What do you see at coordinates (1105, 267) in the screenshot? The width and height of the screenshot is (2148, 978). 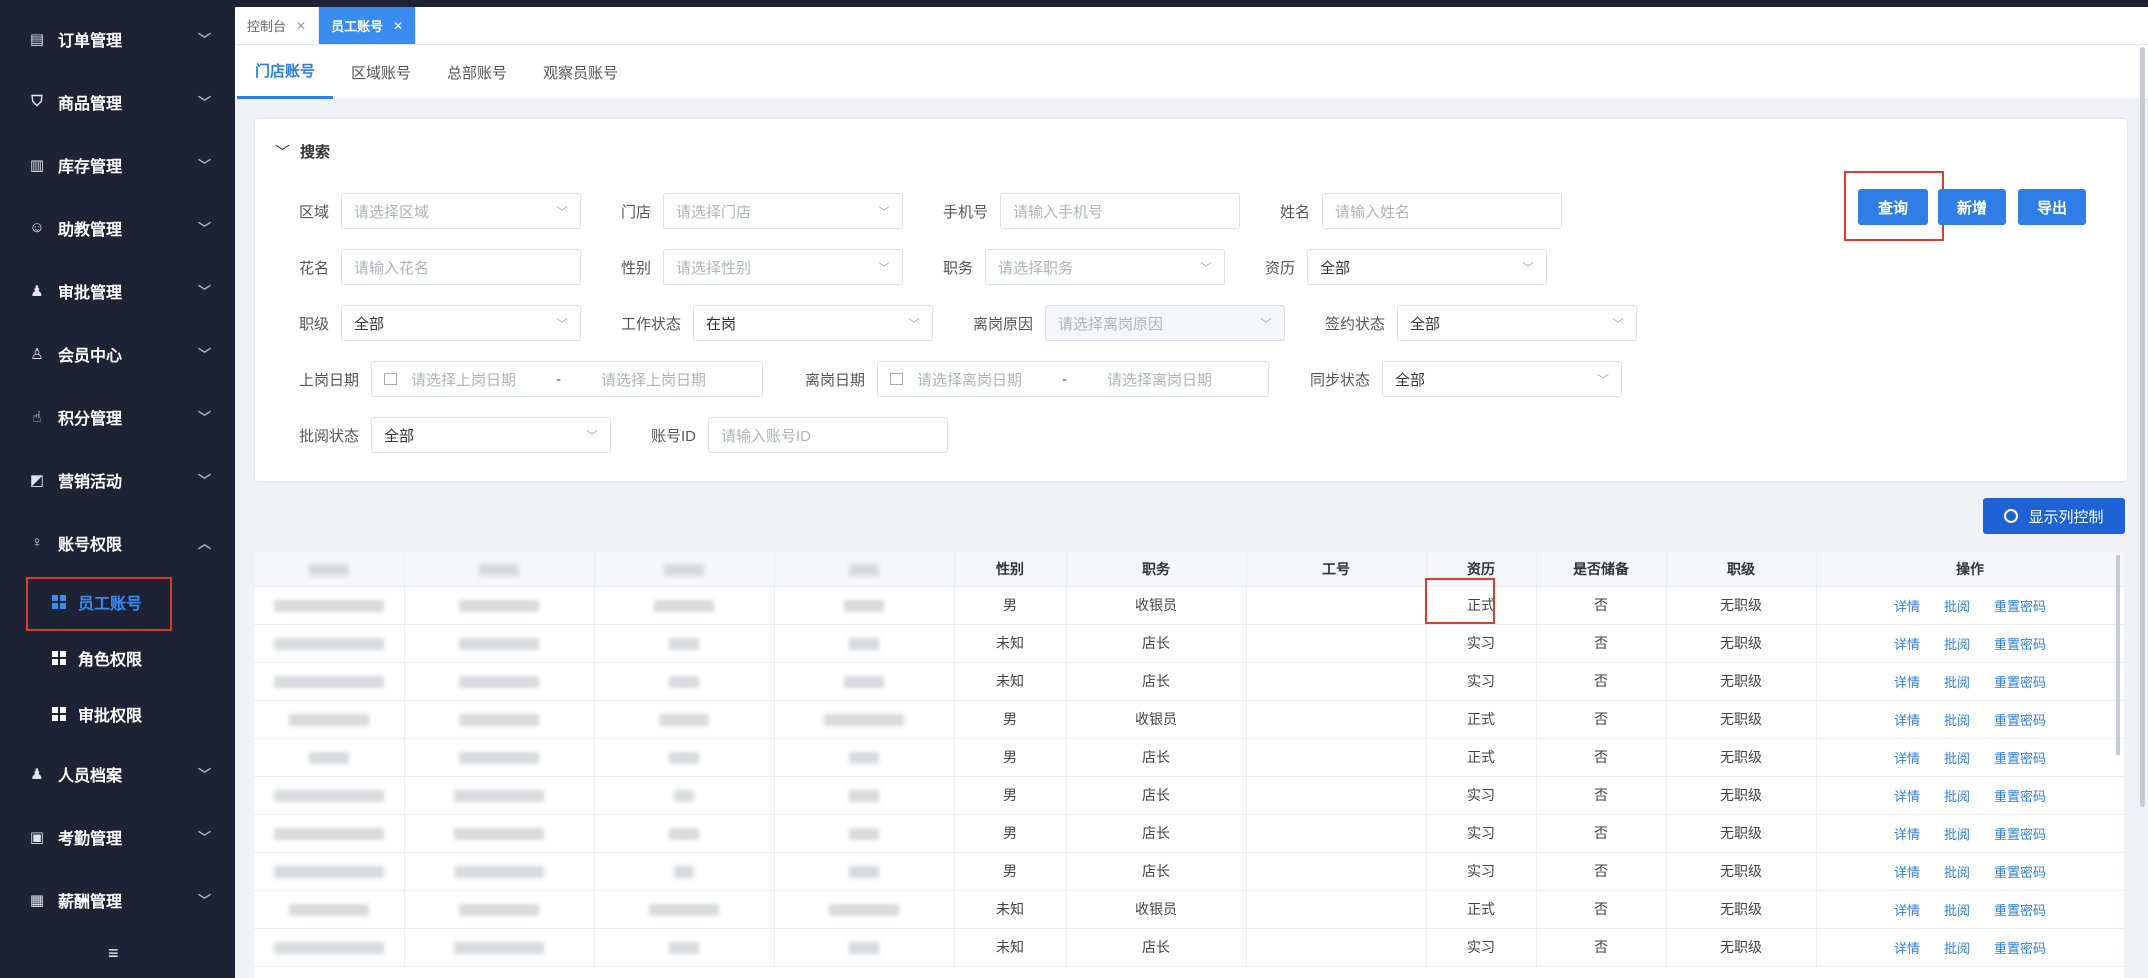 I see `position-select: 请选择职务 ﹀` at bounding box center [1105, 267].